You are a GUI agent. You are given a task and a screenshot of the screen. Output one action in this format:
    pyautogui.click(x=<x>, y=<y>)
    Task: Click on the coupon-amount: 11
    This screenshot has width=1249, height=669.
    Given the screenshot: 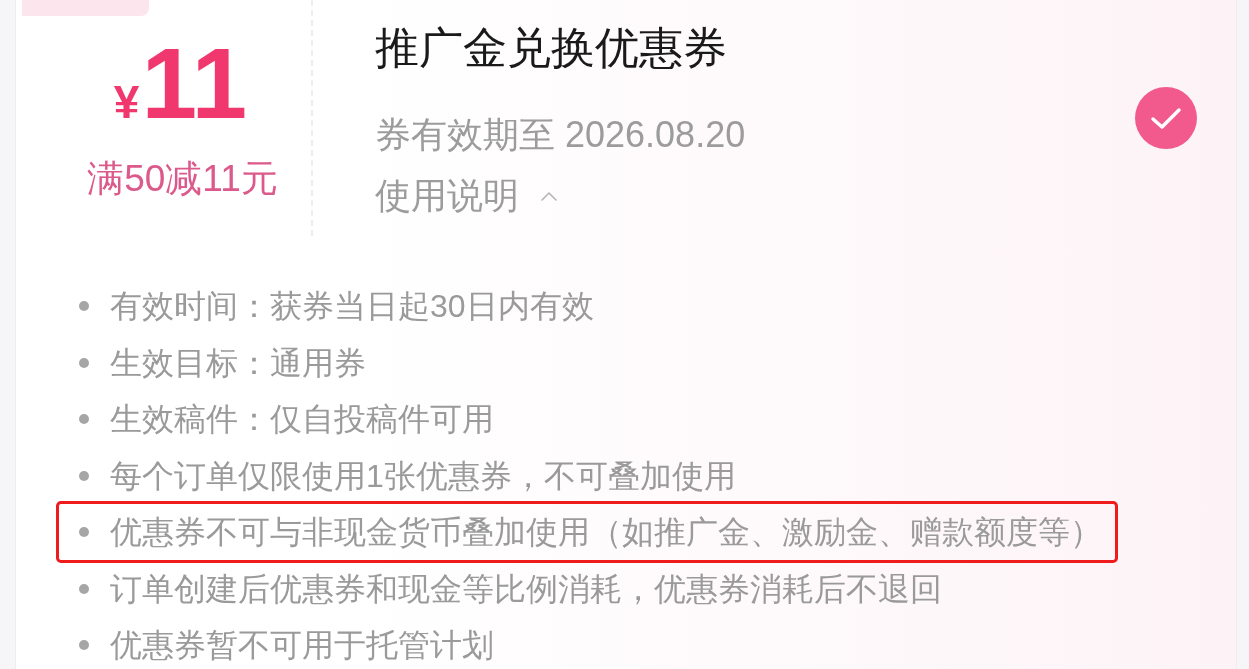 What is the action you would take?
    pyautogui.click(x=194, y=83)
    